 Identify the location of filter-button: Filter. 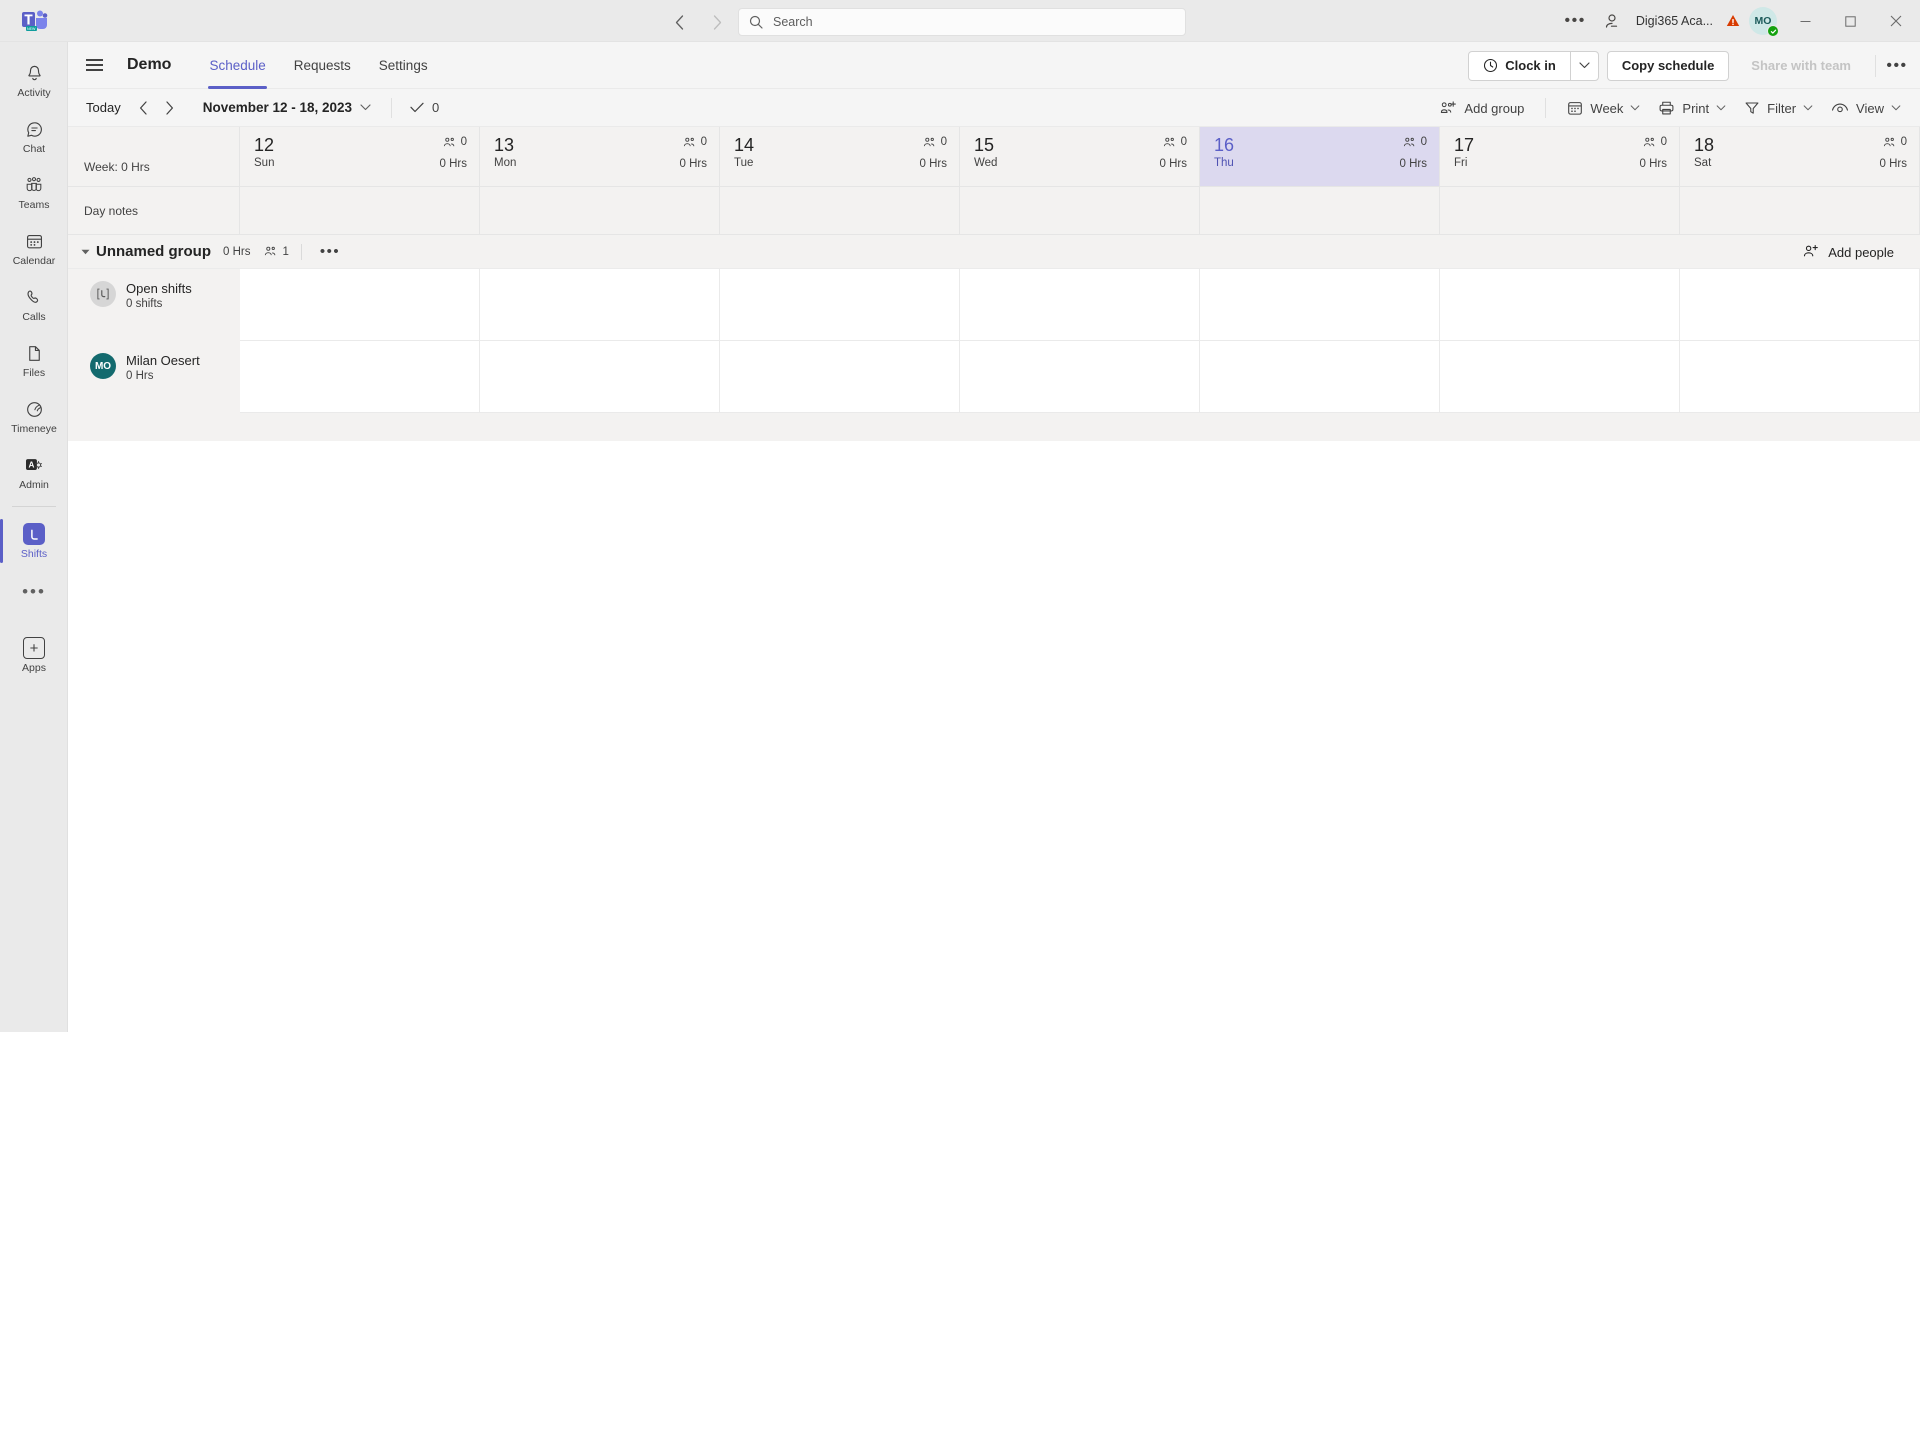
(1778, 108).